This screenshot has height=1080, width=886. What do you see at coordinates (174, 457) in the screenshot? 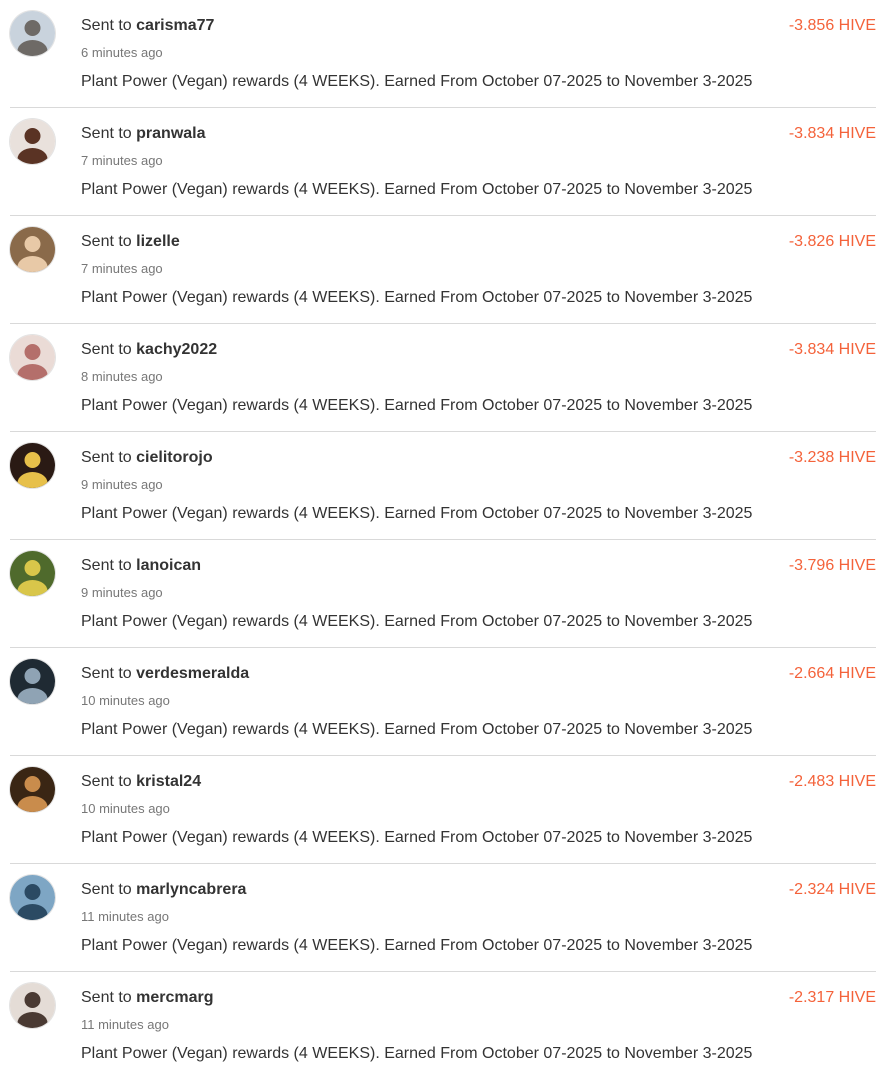
I see `recipient-username: cielitorojo` at bounding box center [174, 457].